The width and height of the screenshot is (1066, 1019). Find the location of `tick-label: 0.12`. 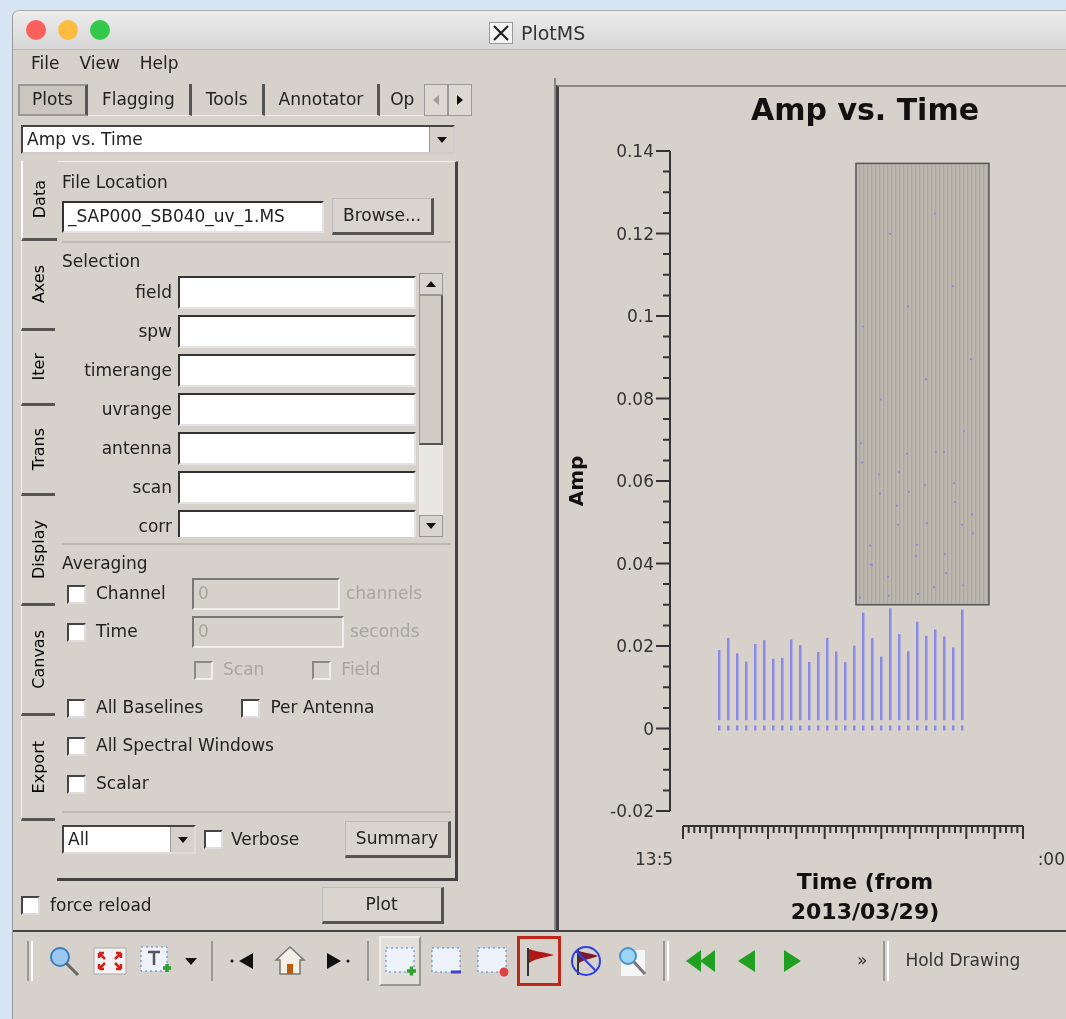

tick-label: 0.12 is located at coordinates (635, 233).